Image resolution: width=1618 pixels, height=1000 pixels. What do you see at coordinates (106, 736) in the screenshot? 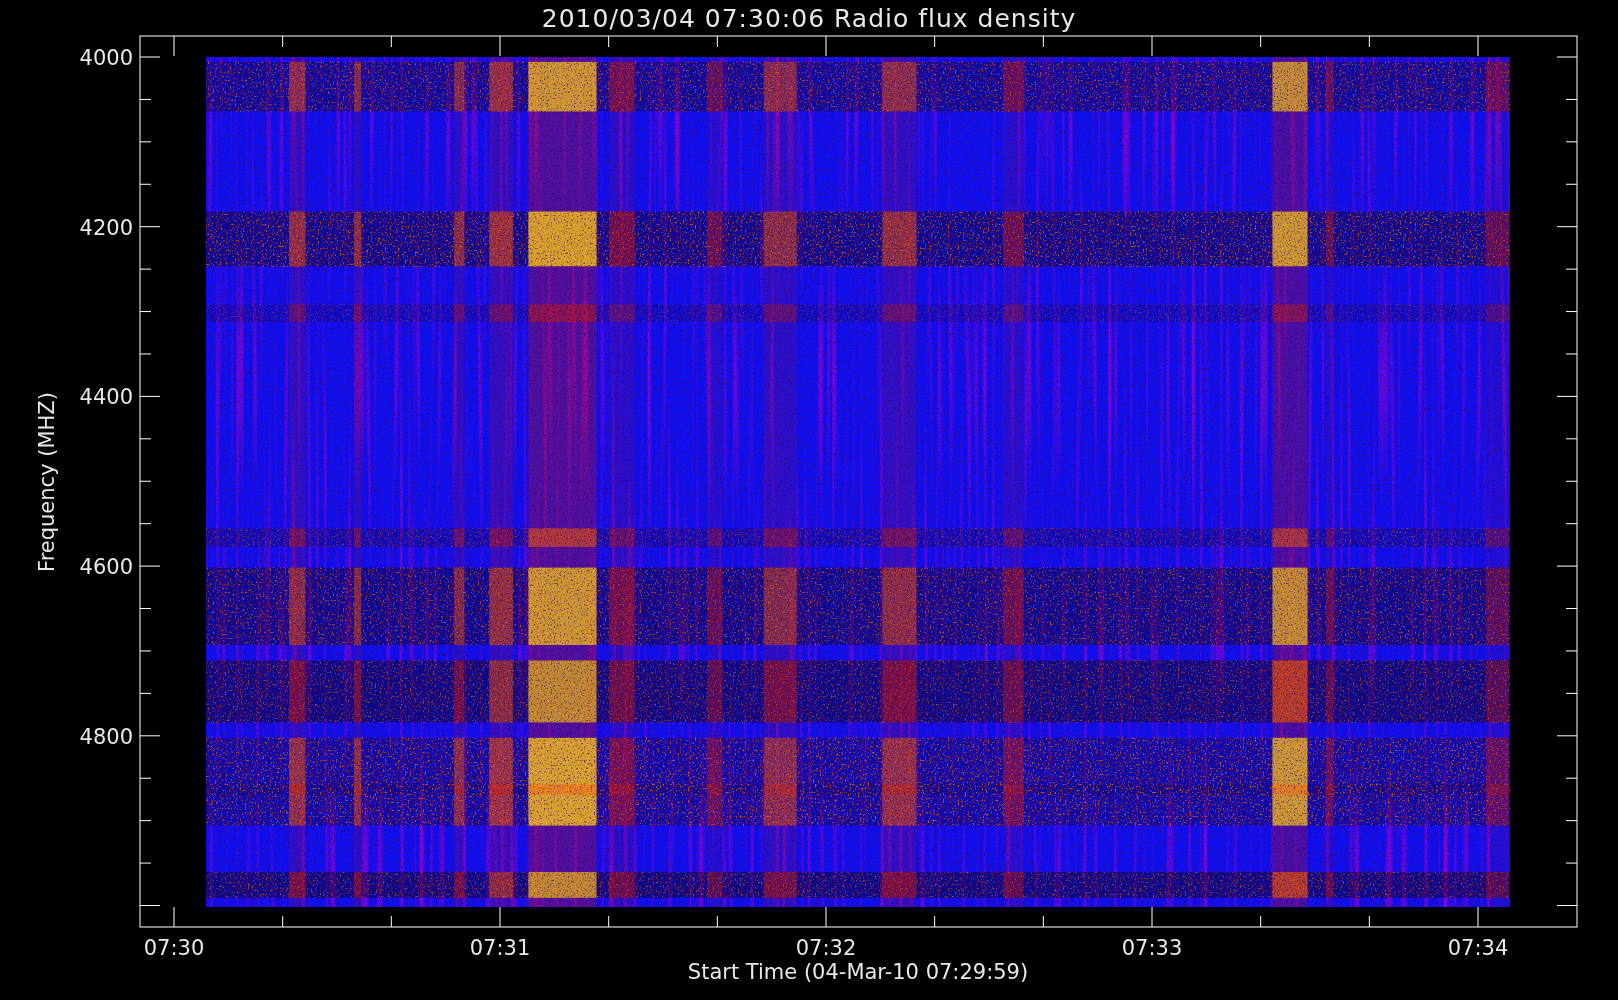
I see `y-tick-label: 4800` at bounding box center [106, 736].